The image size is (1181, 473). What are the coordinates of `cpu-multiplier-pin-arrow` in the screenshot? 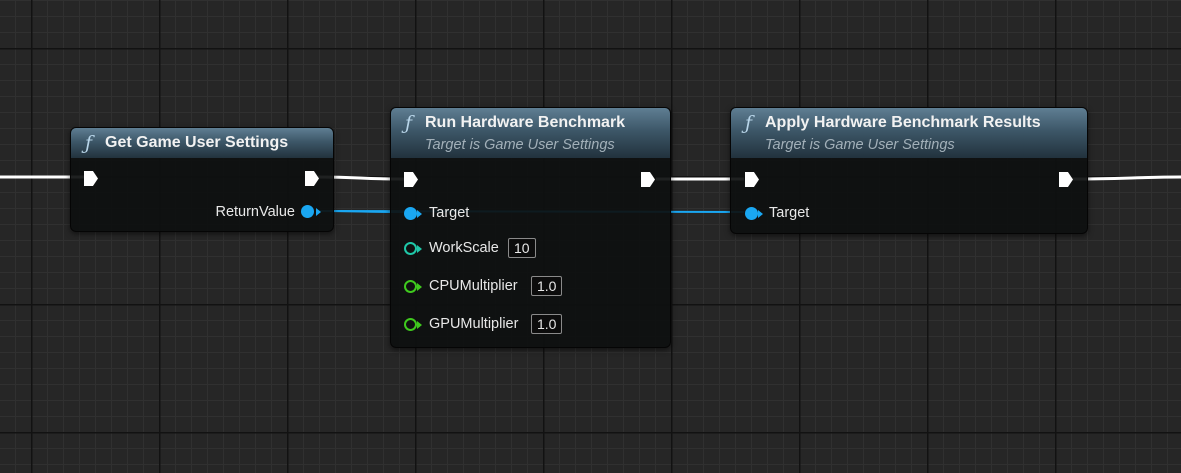 It's located at (419, 287).